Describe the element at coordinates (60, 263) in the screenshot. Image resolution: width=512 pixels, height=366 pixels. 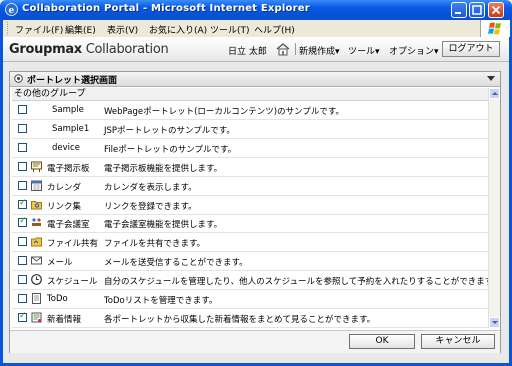
I see `portlet-name: メール` at that location.